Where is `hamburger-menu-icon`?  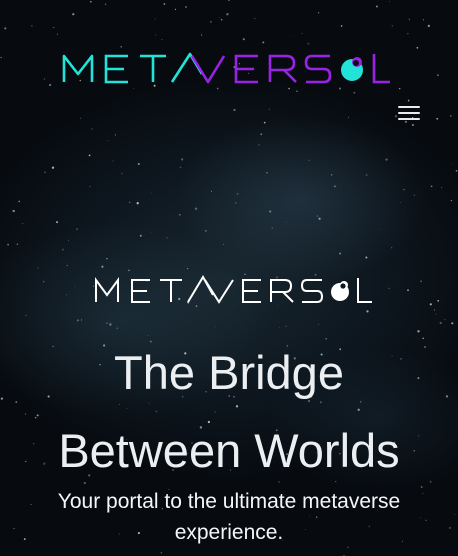 hamburger-menu-icon is located at coordinates (409, 113).